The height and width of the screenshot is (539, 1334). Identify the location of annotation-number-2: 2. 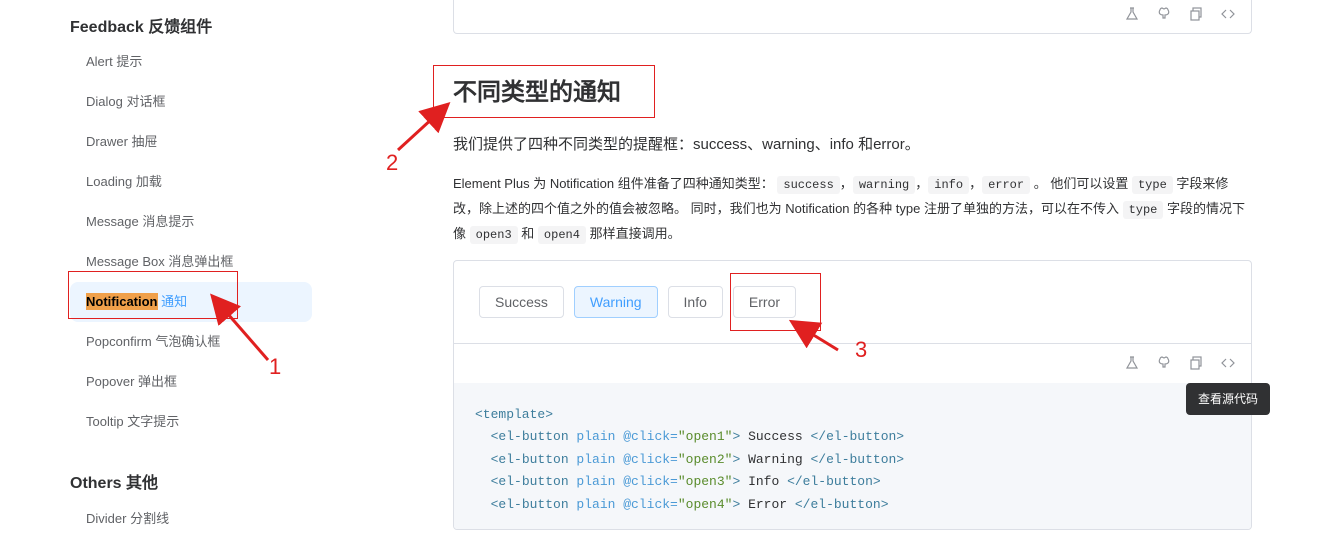
(392, 162).